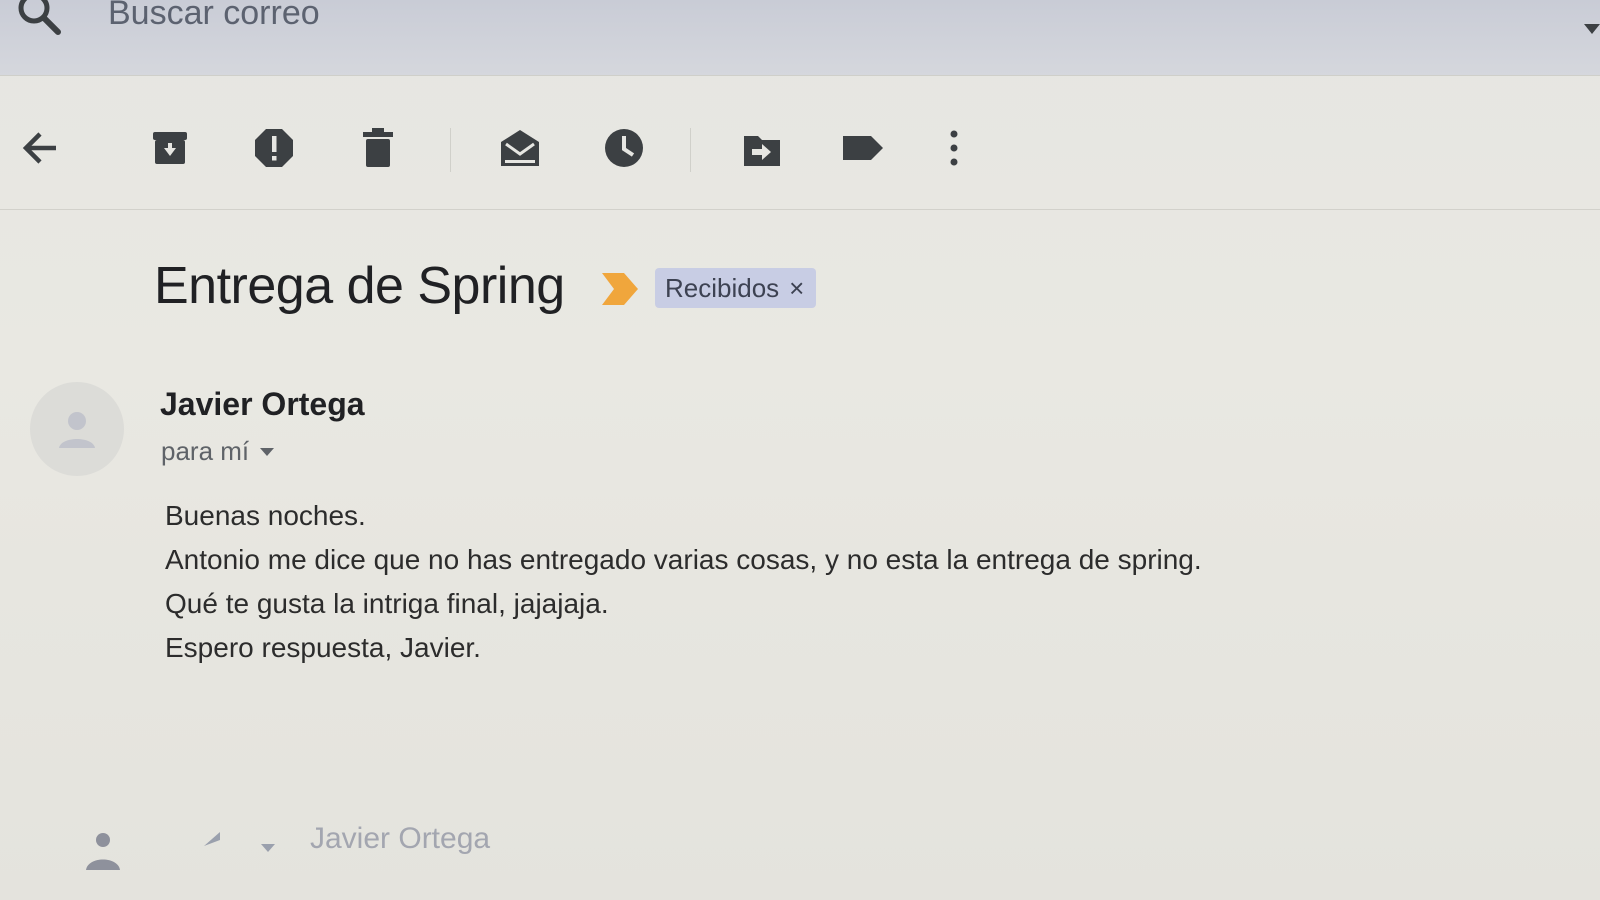  I want to click on report-icon, so click(274, 148).